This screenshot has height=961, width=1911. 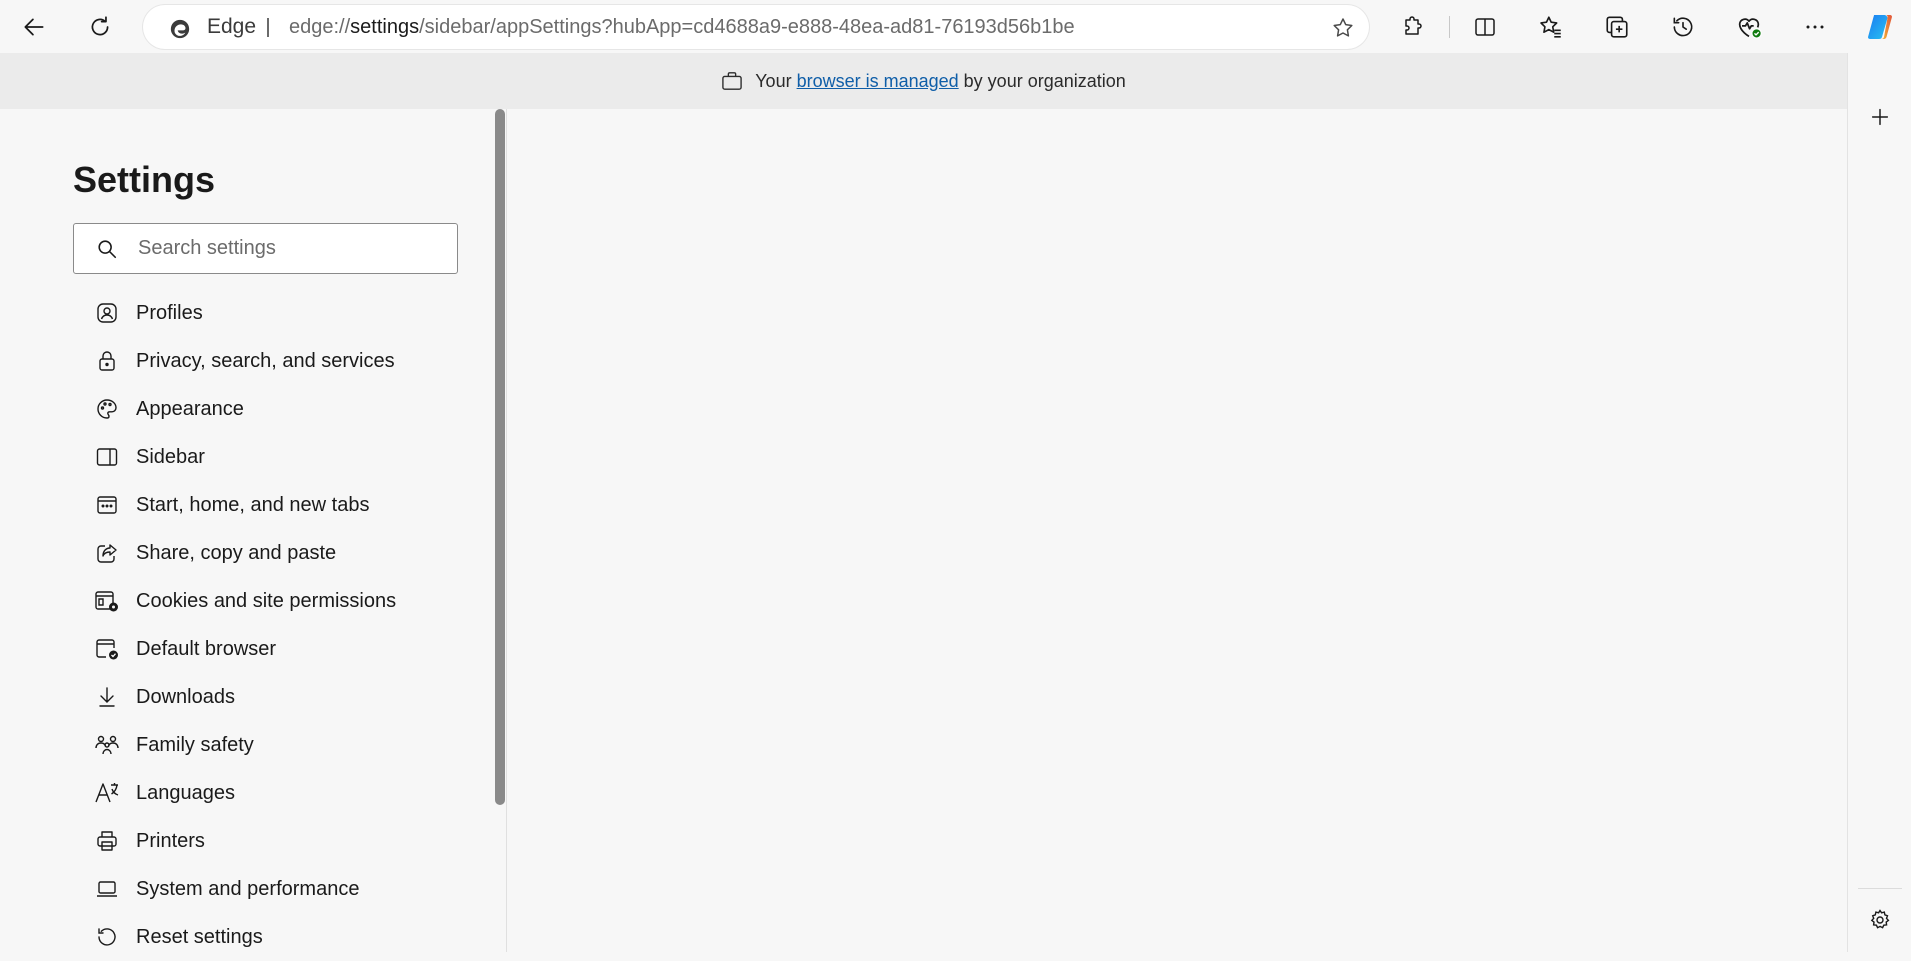 I want to click on share-icon, so click(x=107, y=553).